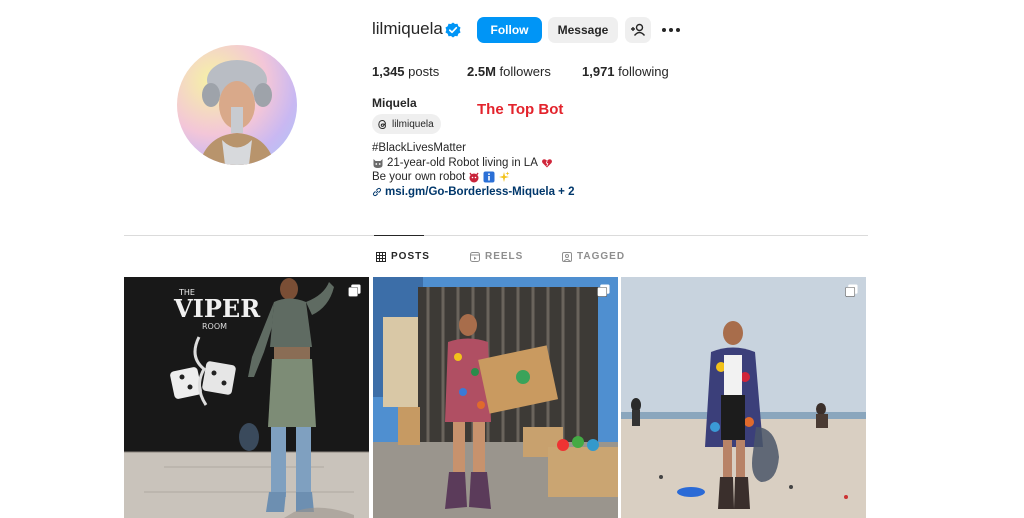 This screenshot has width=1024, height=518. What do you see at coordinates (546, 163) in the screenshot?
I see `heart-emoji-icon` at bounding box center [546, 163].